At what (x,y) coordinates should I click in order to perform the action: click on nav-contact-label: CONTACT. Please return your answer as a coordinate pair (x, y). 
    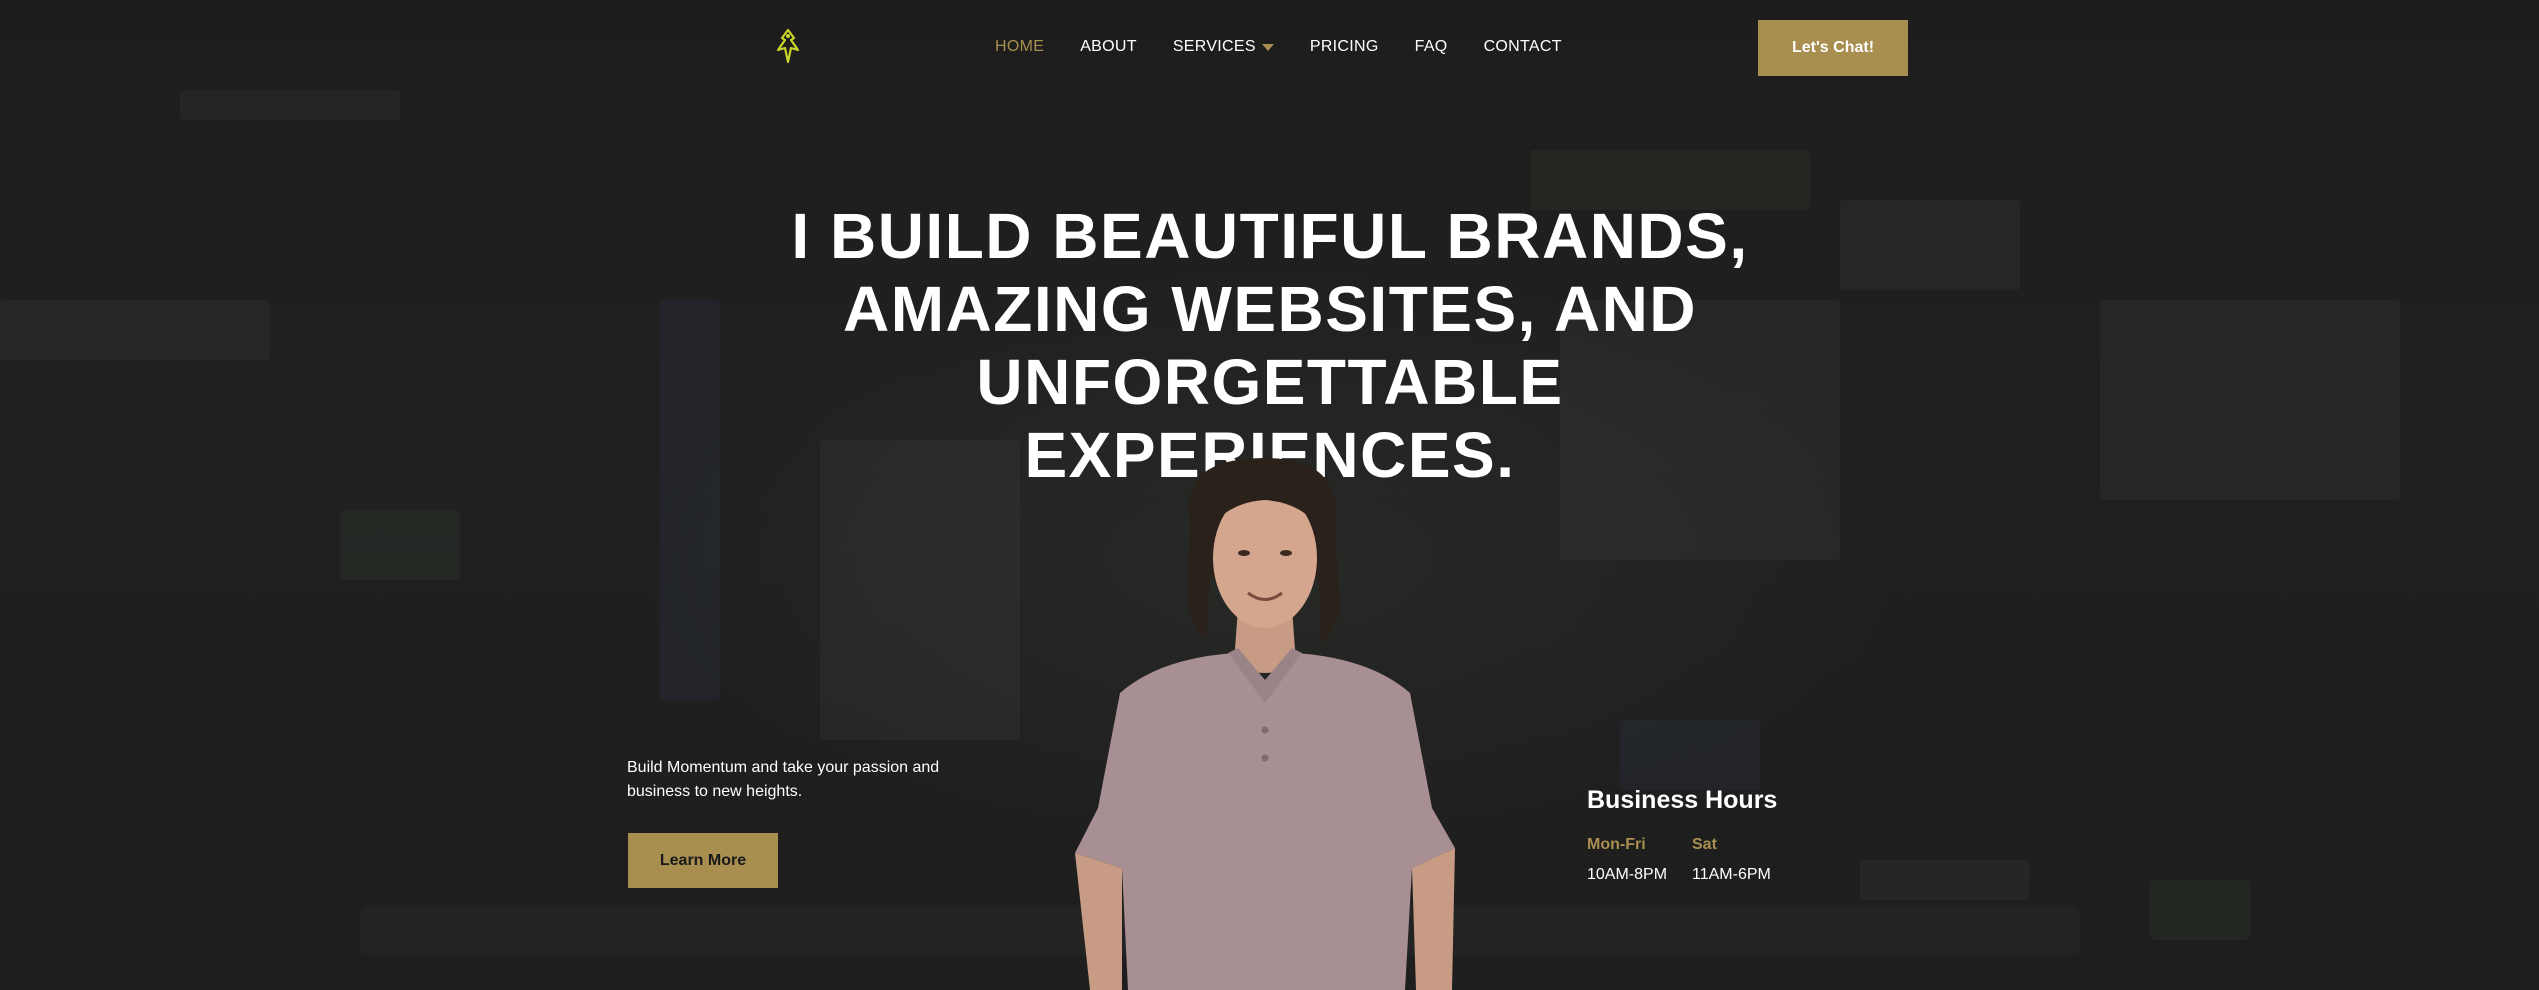
    Looking at the image, I should click on (1522, 46).